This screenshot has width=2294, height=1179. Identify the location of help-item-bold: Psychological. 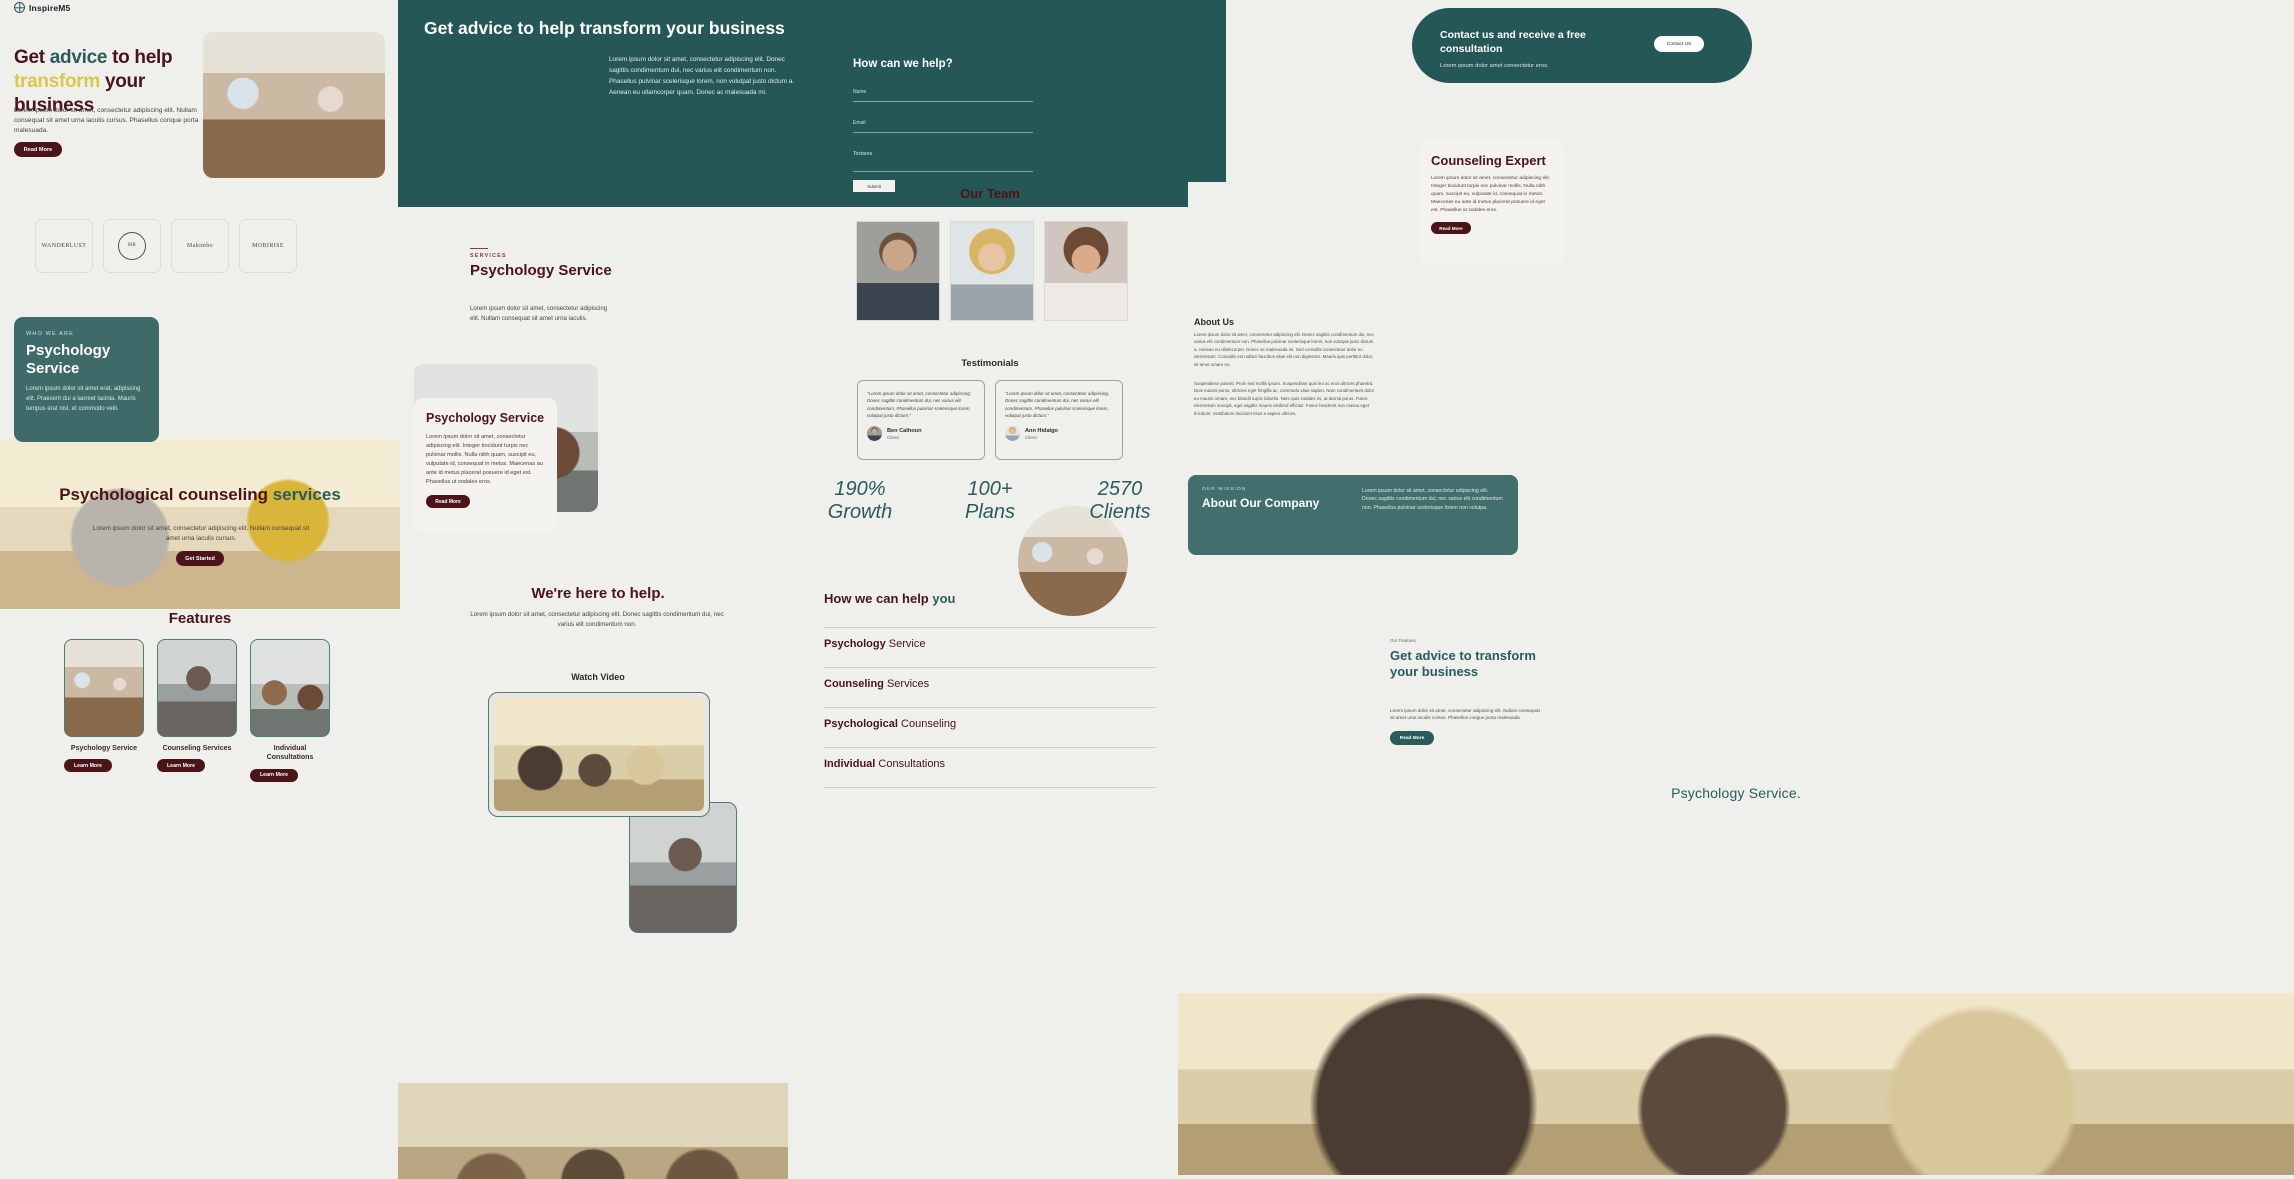
(861, 724).